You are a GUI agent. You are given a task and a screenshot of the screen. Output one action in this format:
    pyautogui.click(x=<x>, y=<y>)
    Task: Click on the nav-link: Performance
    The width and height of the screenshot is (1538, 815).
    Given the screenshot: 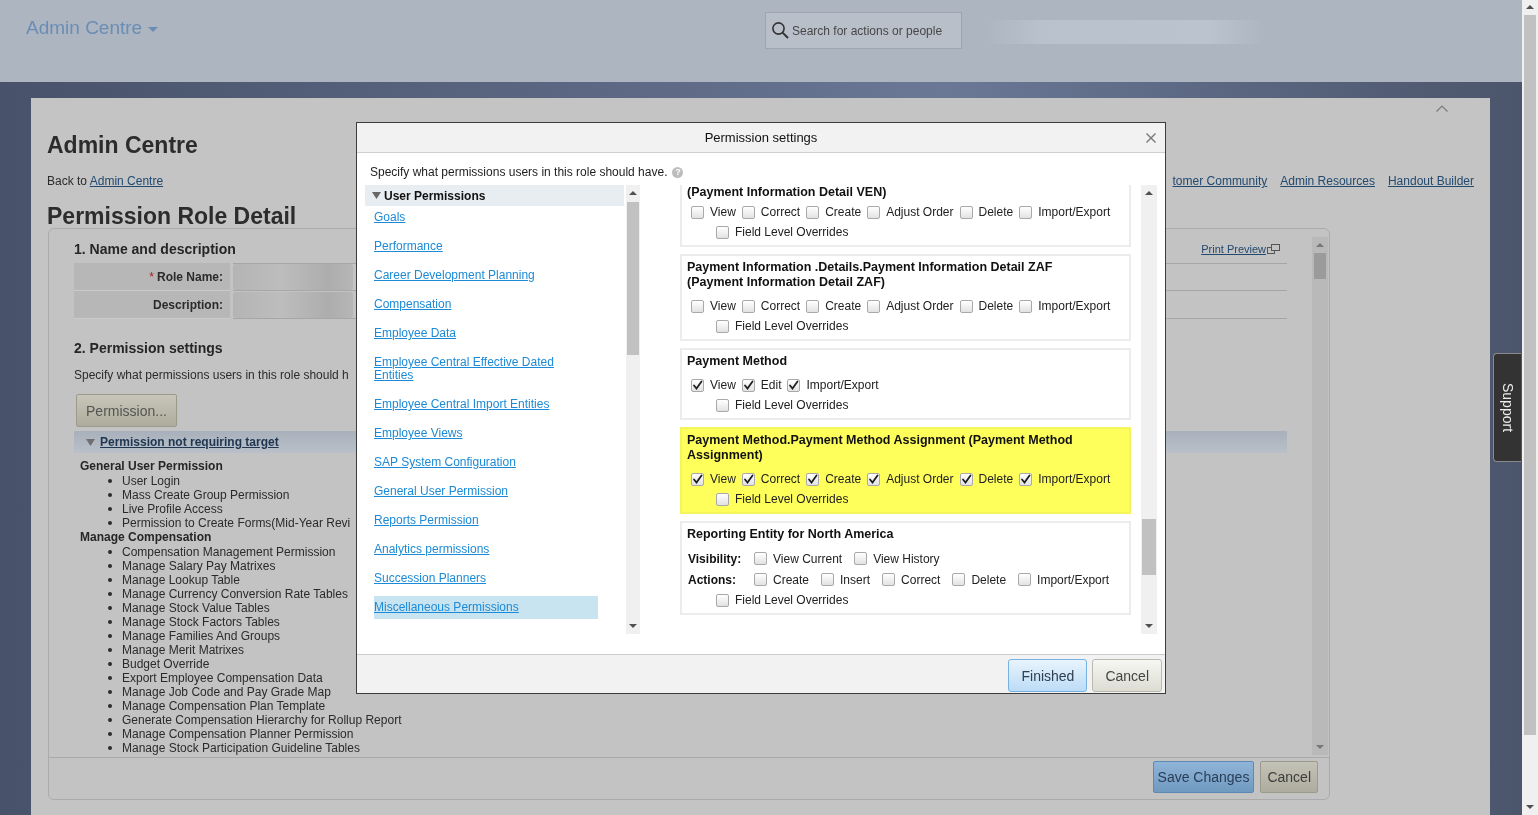 What is the action you would take?
    pyautogui.click(x=486, y=246)
    